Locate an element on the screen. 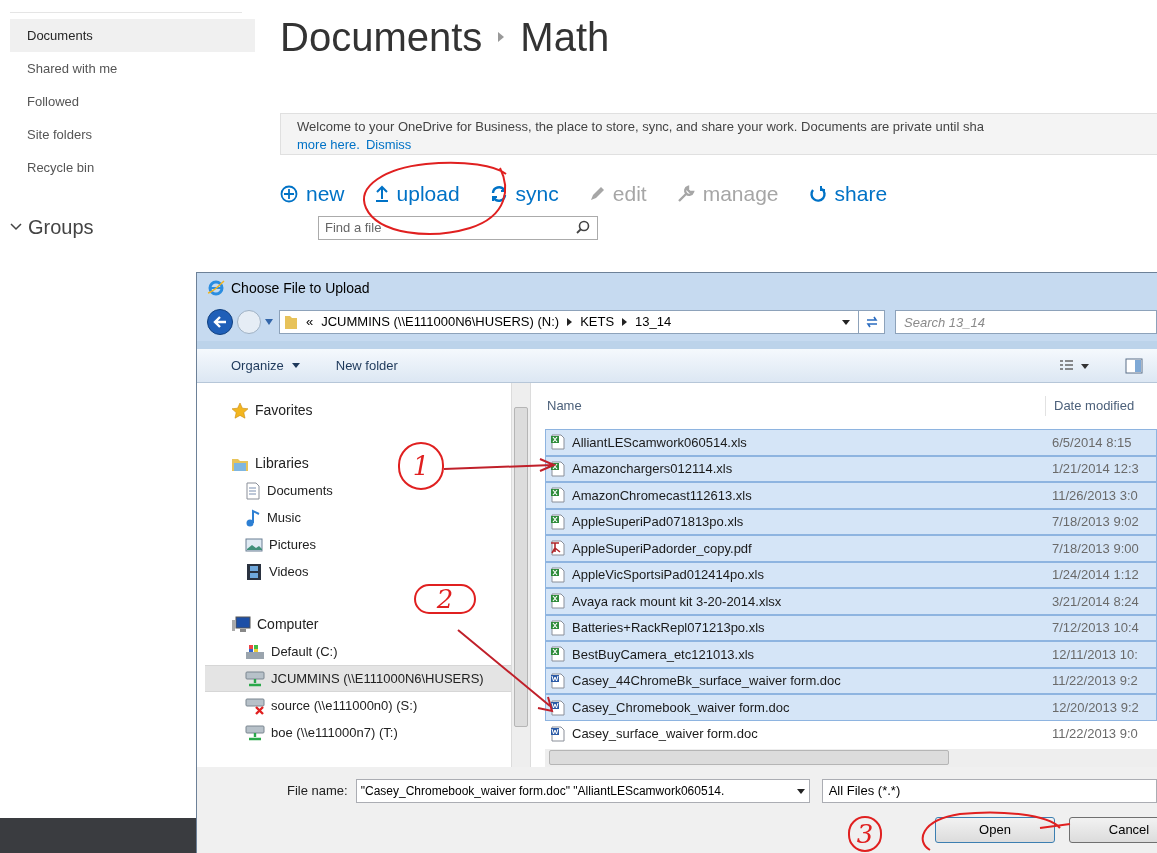 This screenshot has height=853, width=1157. nav-item: Documents is located at coordinates (271, 490).